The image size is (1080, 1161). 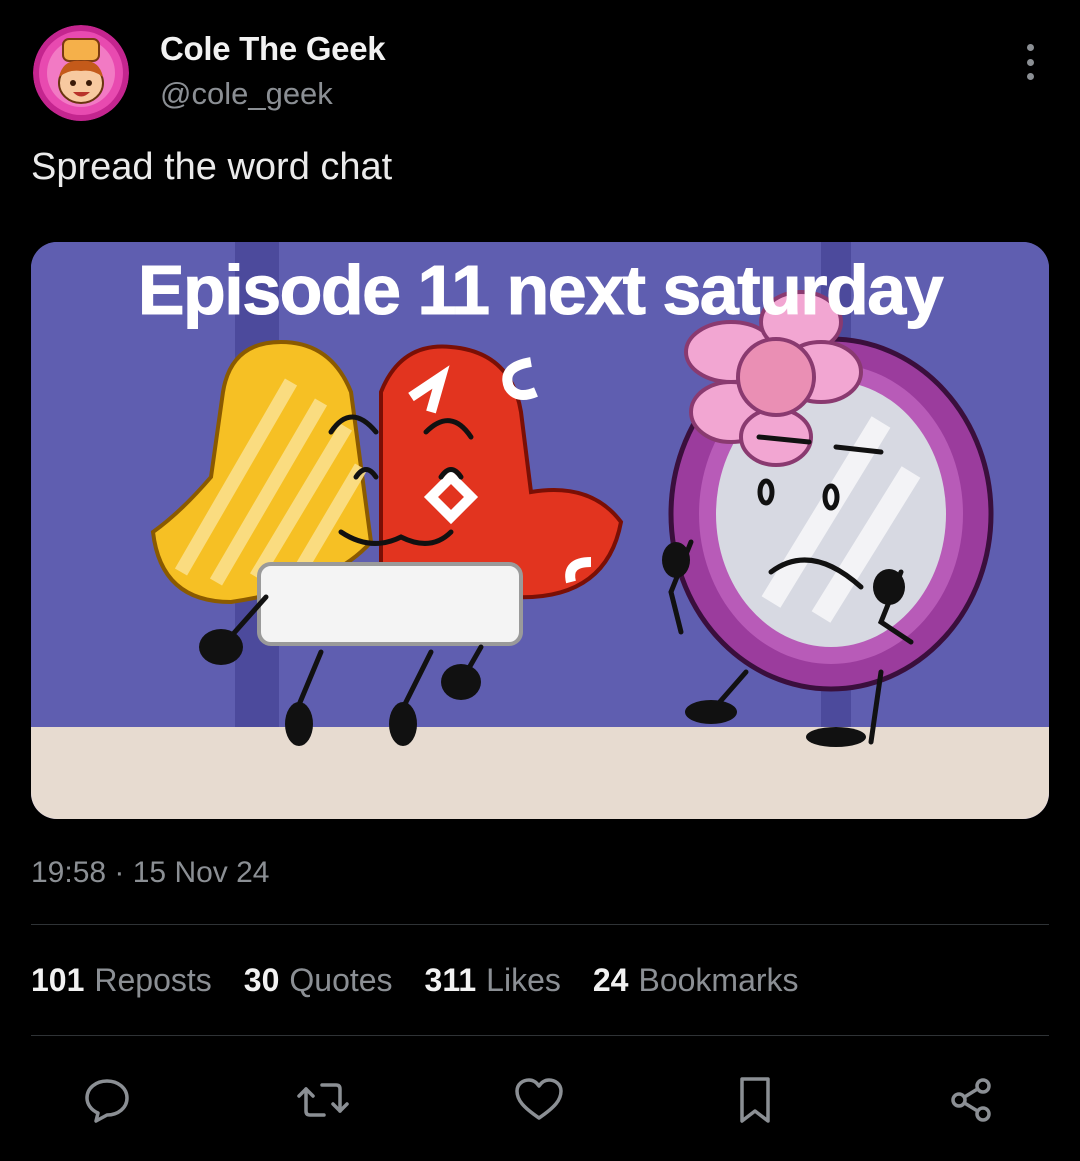 I want to click on action-bar, so click(x=540, y=1100).